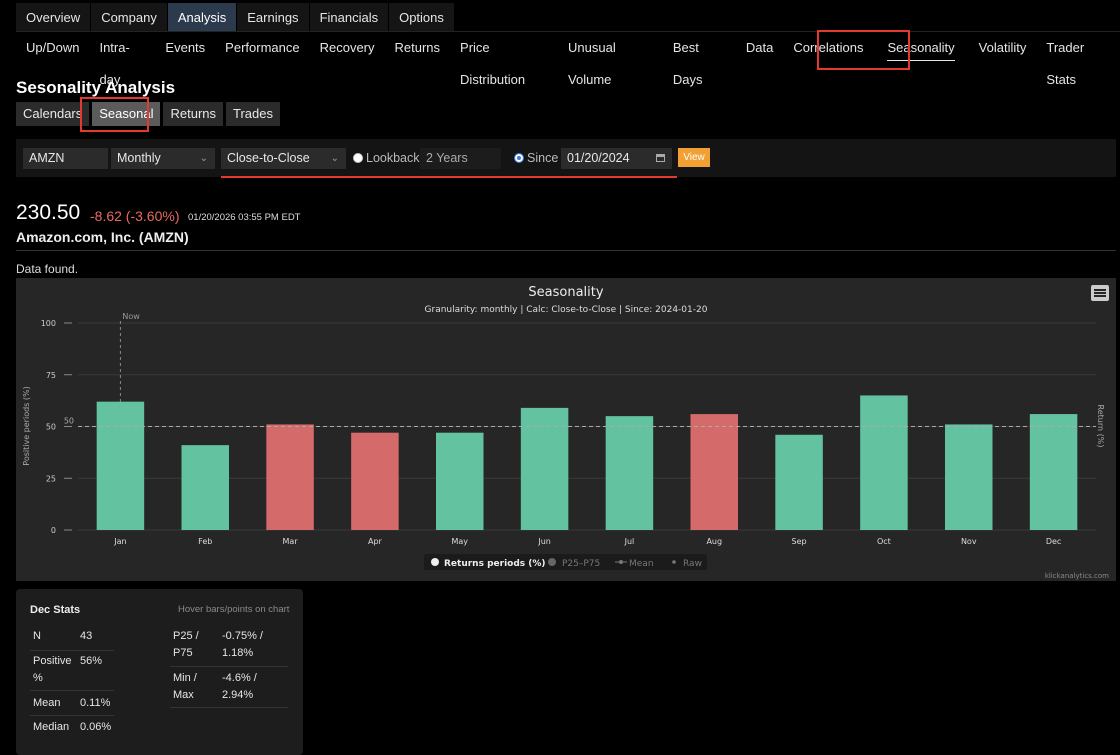 This screenshot has width=1120, height=755. I want to click on bar-jan, so click(120, 465).